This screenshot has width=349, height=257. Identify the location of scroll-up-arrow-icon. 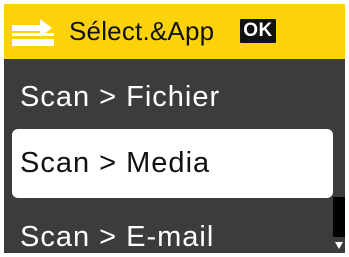
(339, 65).